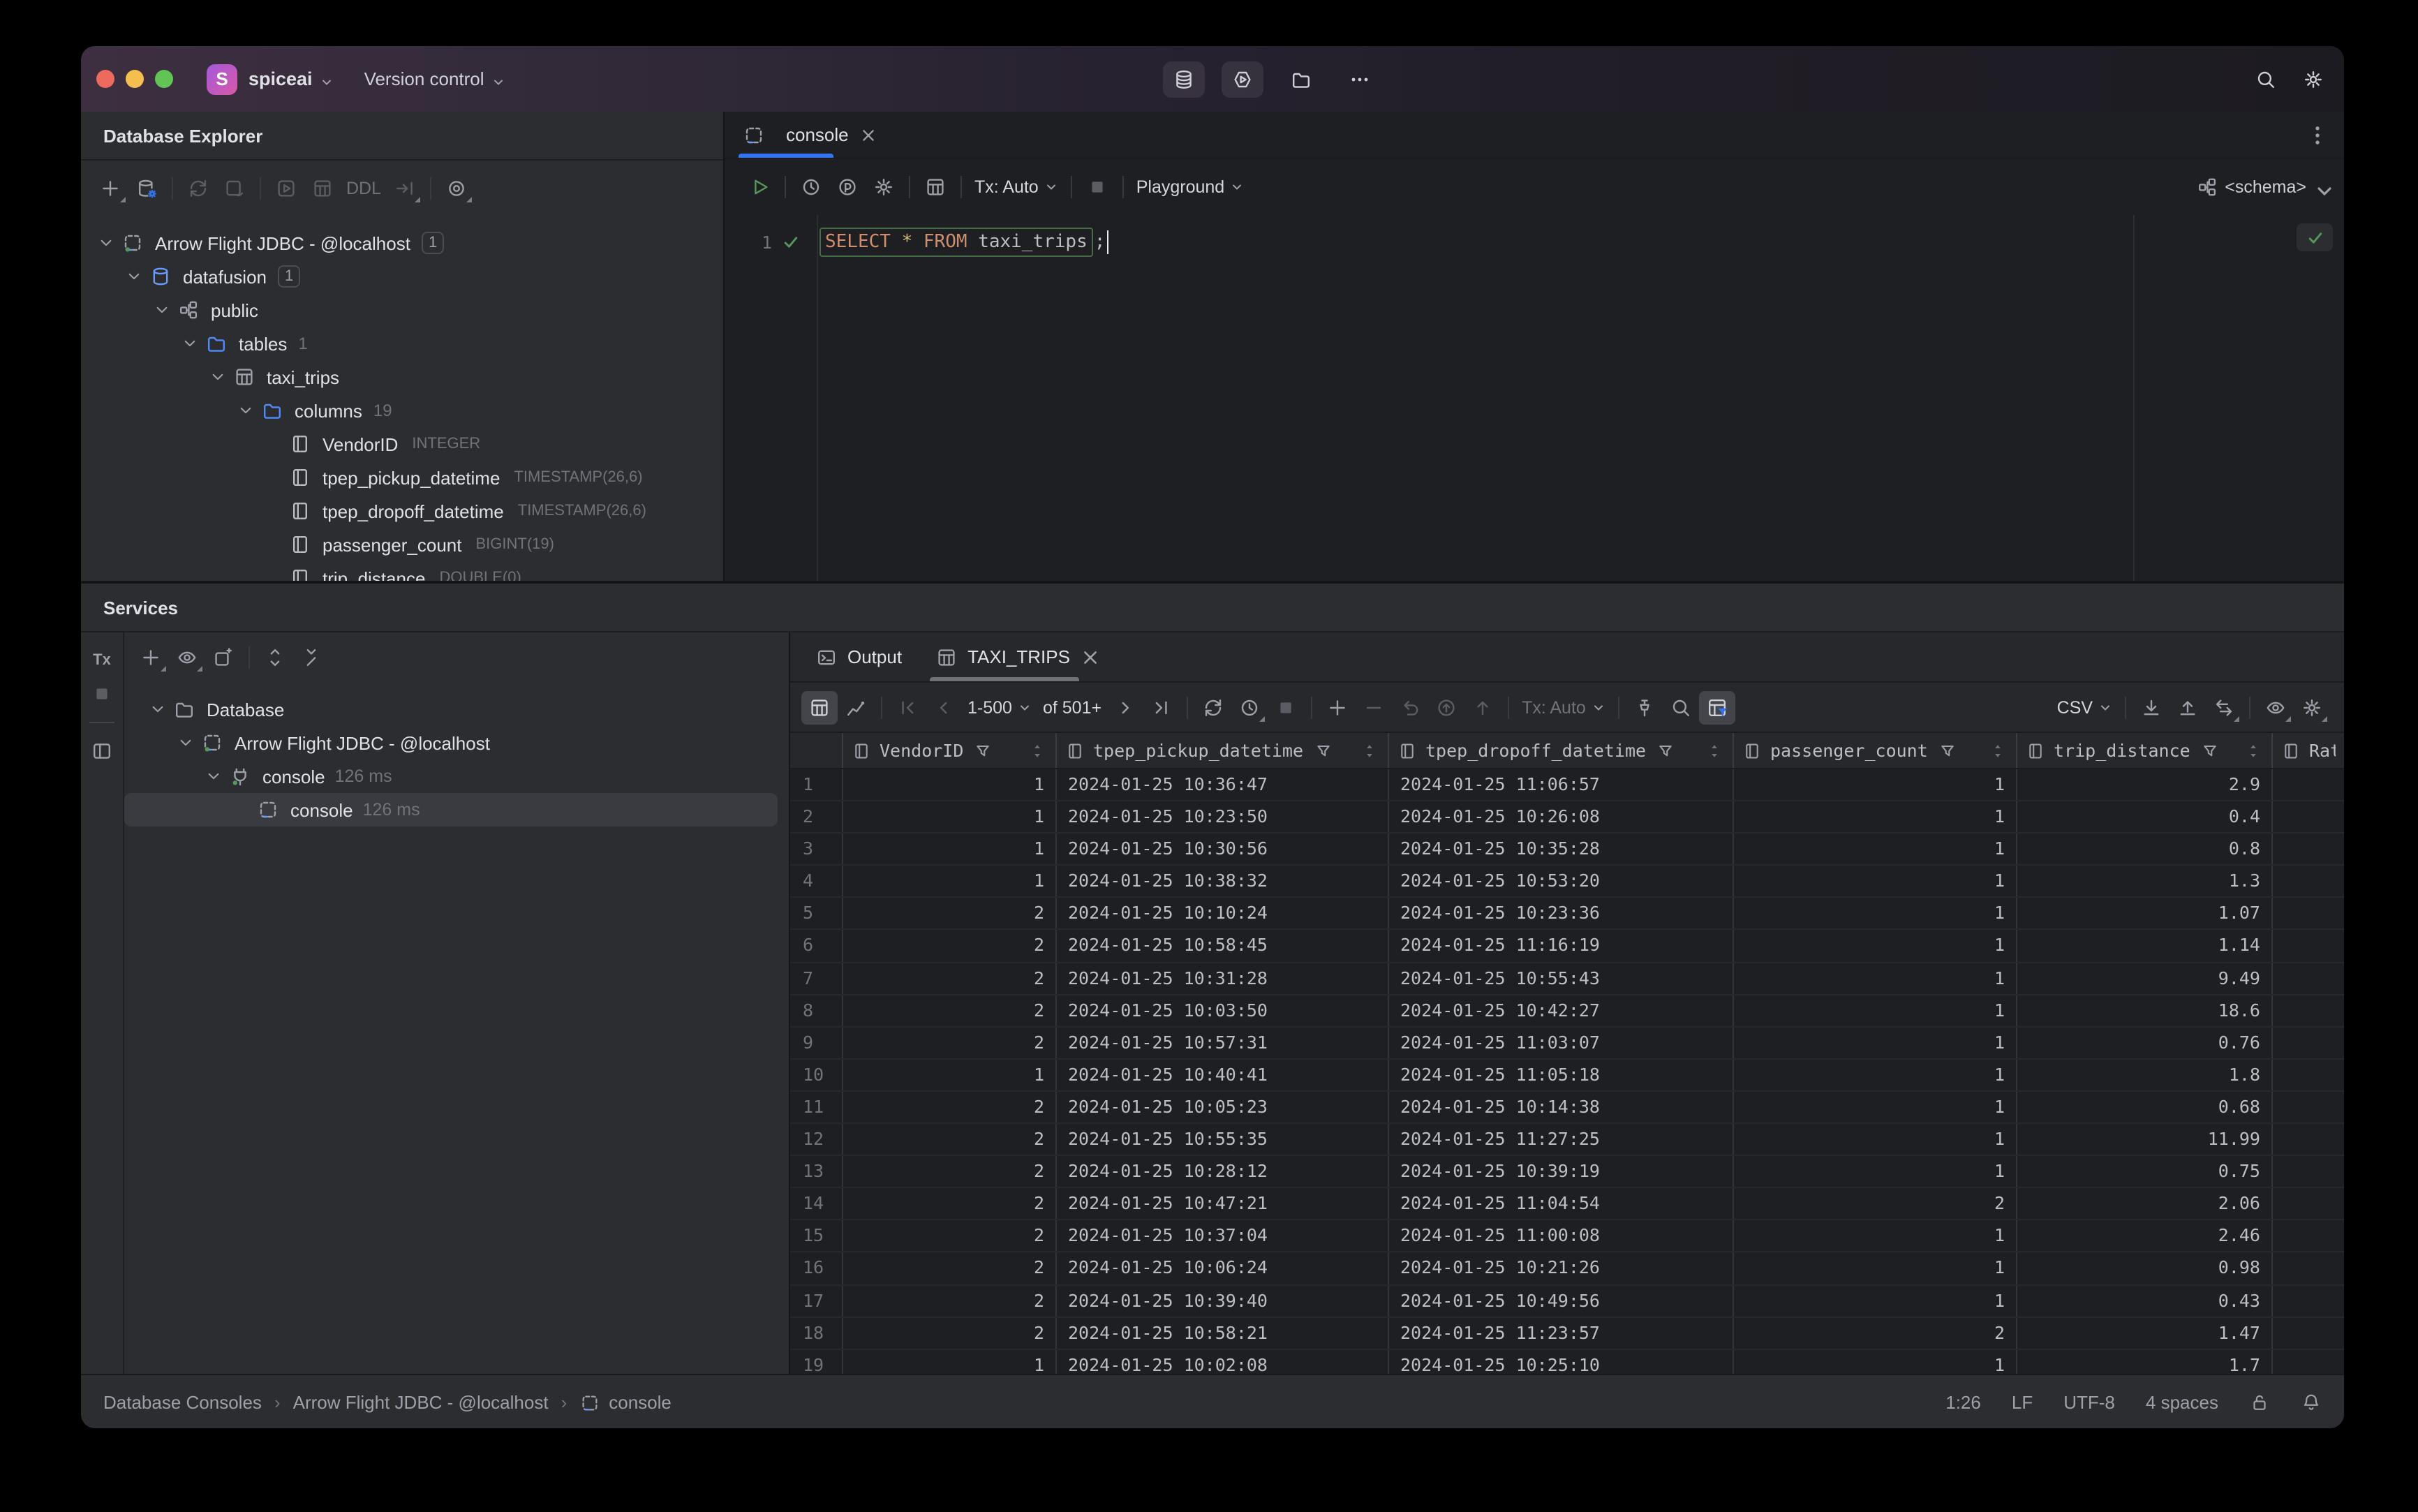 The image size is (2418, 1512). Describe the element at coordinates (102, 694) in the screenshot. I see `stop-rail-button` at that location.